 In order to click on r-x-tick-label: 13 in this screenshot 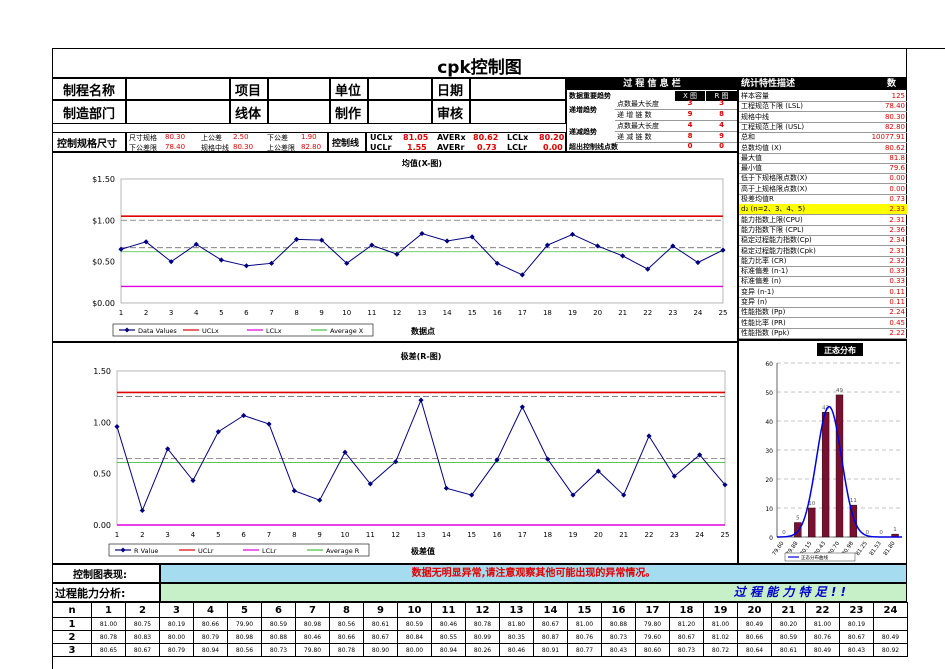, I will do `click(421, 535)`.